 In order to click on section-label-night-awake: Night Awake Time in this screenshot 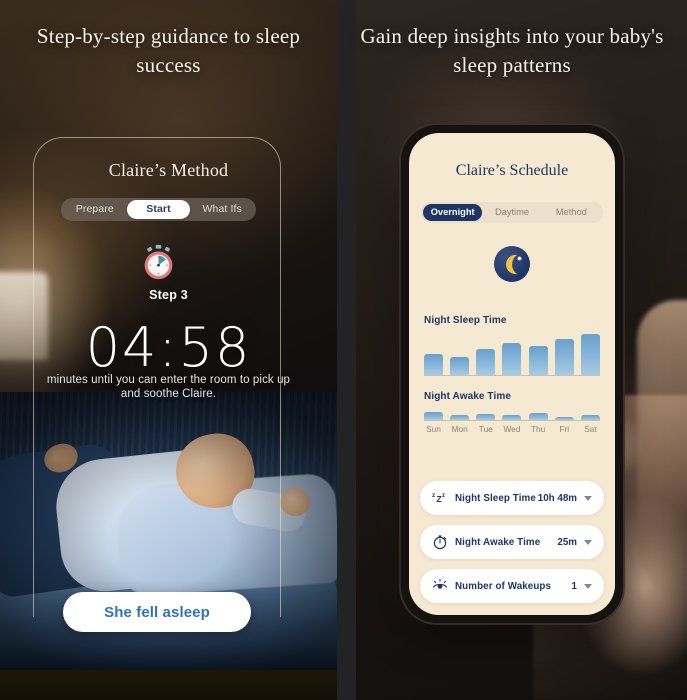, I will do `click(467, 396)`.